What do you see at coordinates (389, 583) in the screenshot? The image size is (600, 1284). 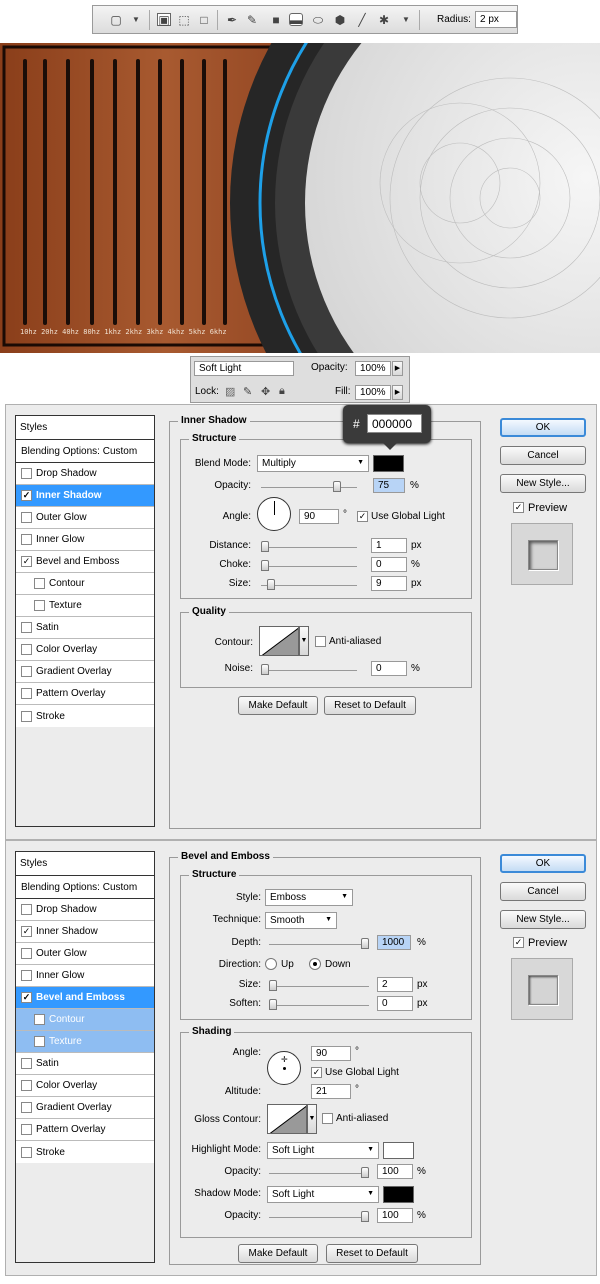 I see `size-input: 9` at bounding box center [389, 583].